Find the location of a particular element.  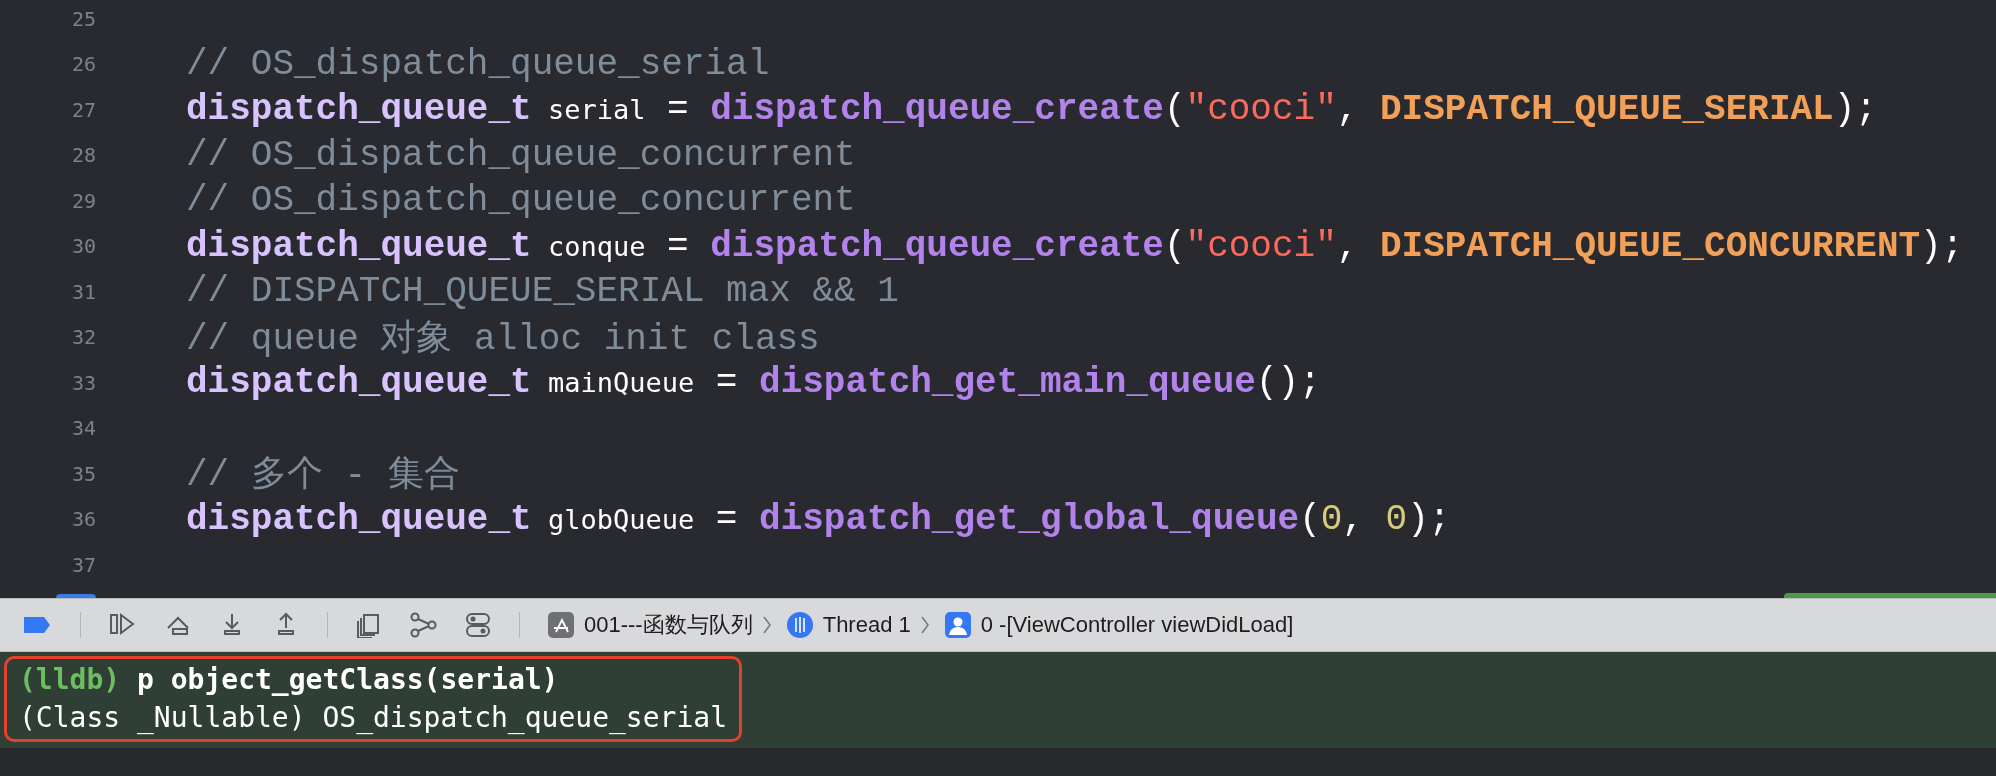

person-icon is located at coordinates (957, 625).